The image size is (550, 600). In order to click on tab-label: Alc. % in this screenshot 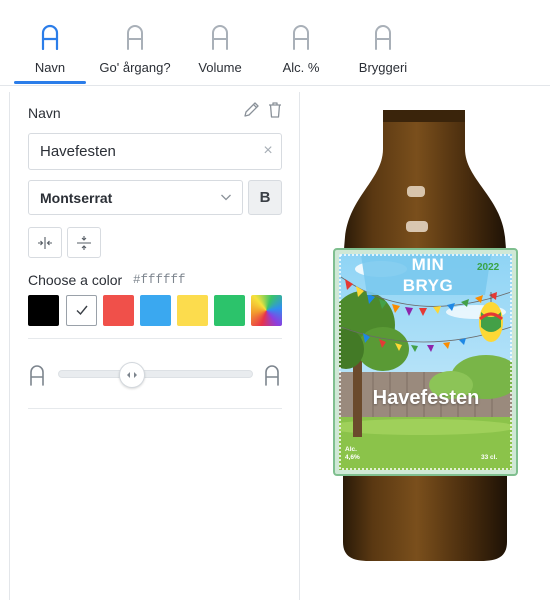, I will do `click(301, 67)`.